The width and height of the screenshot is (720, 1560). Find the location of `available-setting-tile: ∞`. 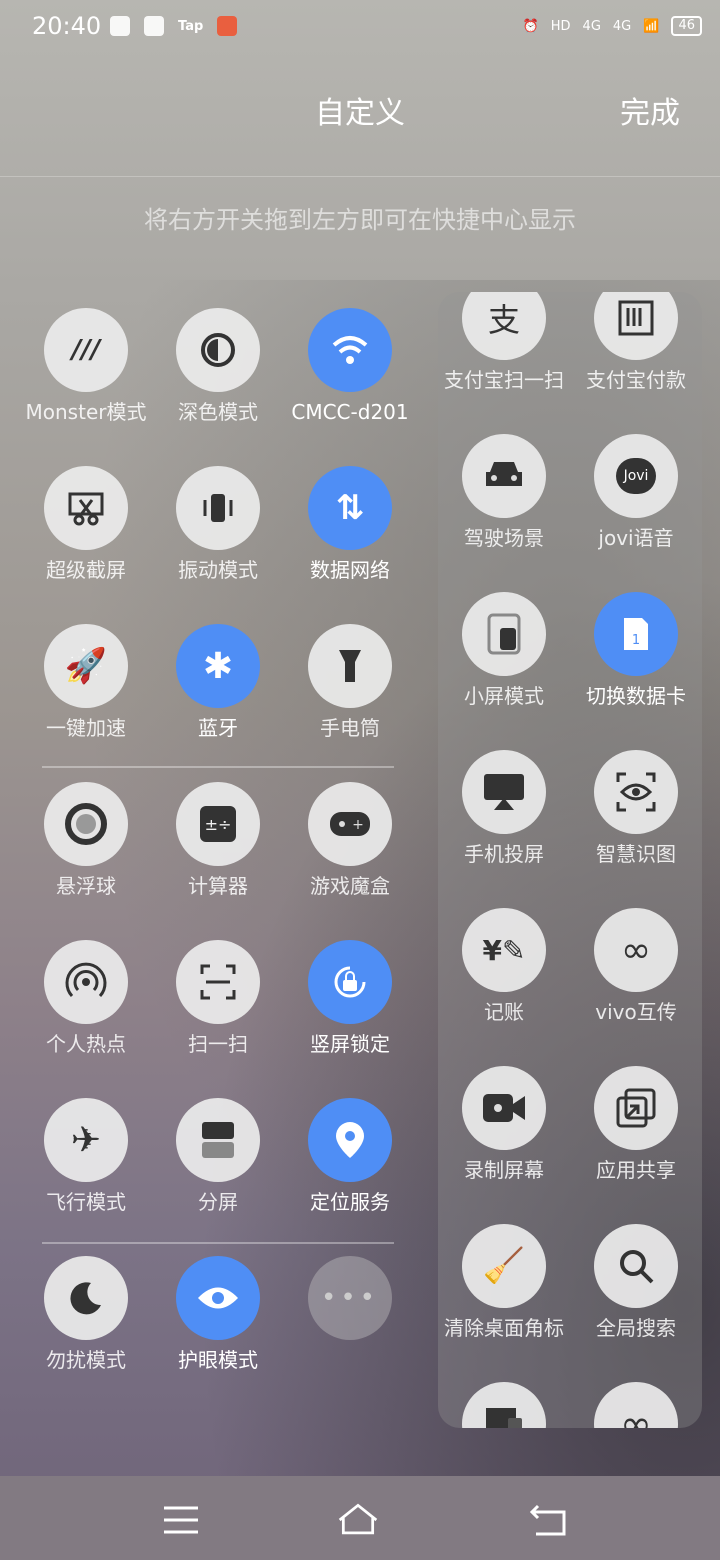

available-setting-tile: ∞ is located at coordinates (636, 1405).